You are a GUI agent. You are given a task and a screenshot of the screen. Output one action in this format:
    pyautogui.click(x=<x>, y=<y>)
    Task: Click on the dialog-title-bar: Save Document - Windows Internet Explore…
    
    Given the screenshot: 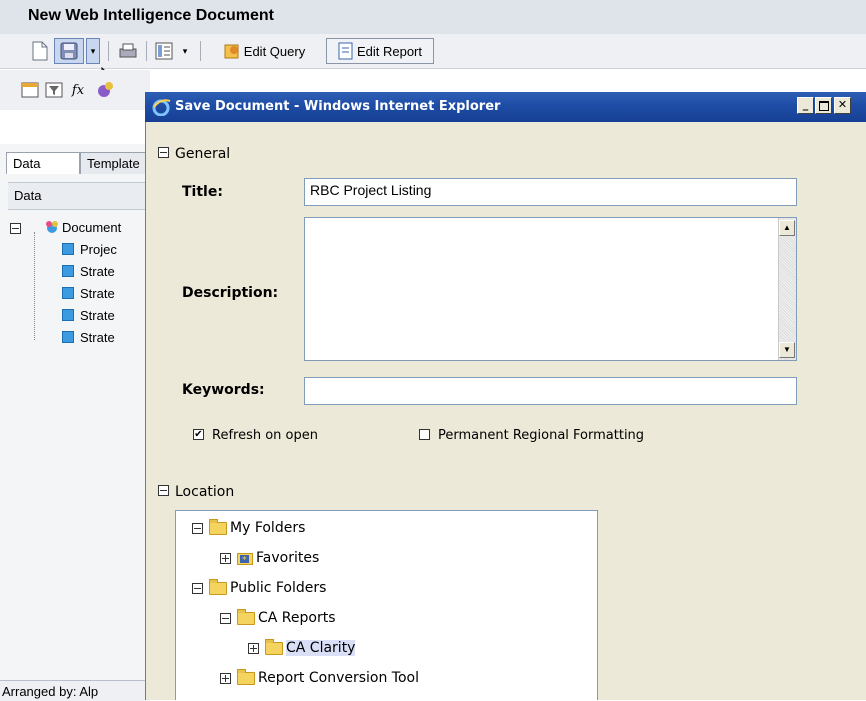 What is the action you would take?
    pyautogui.click(x=505, y=107)
    